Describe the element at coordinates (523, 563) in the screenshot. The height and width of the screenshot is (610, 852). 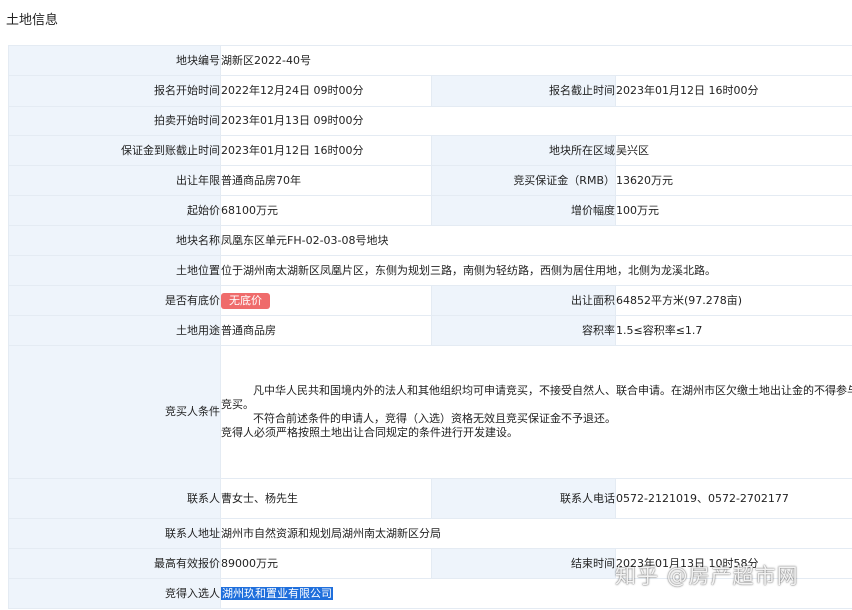
I see `end-time-label: 结束时间` at that location.